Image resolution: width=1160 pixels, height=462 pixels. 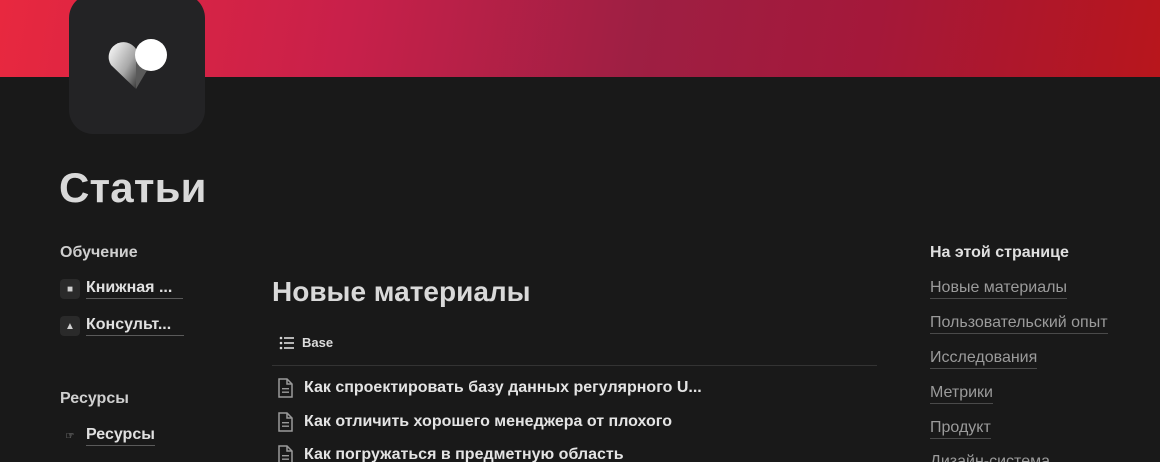 I want to click on toc-link-metrics: Метрики, so click(x=961, y=394).